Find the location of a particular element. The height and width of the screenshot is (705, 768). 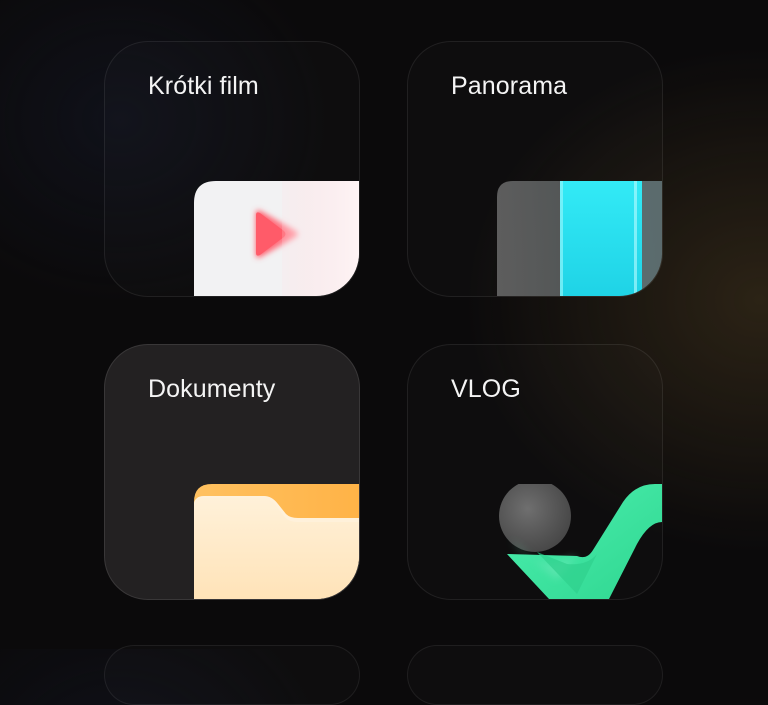

tile-partial-right is located at coordinates (535, 675).